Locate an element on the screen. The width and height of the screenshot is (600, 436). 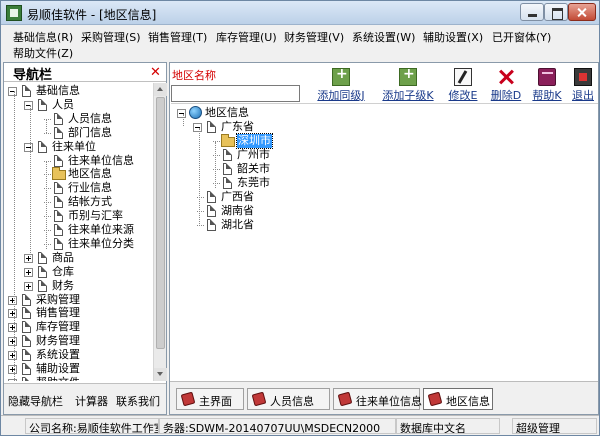
nav-item-inventory: 库存管理 is located at coordinates (79, 327).